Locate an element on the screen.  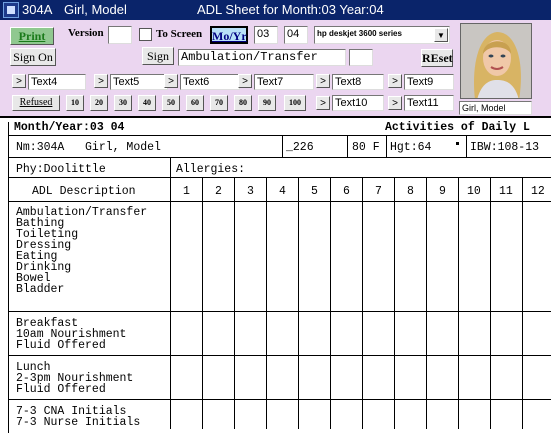
reset-button: REset is located at coordinates (437, 58).